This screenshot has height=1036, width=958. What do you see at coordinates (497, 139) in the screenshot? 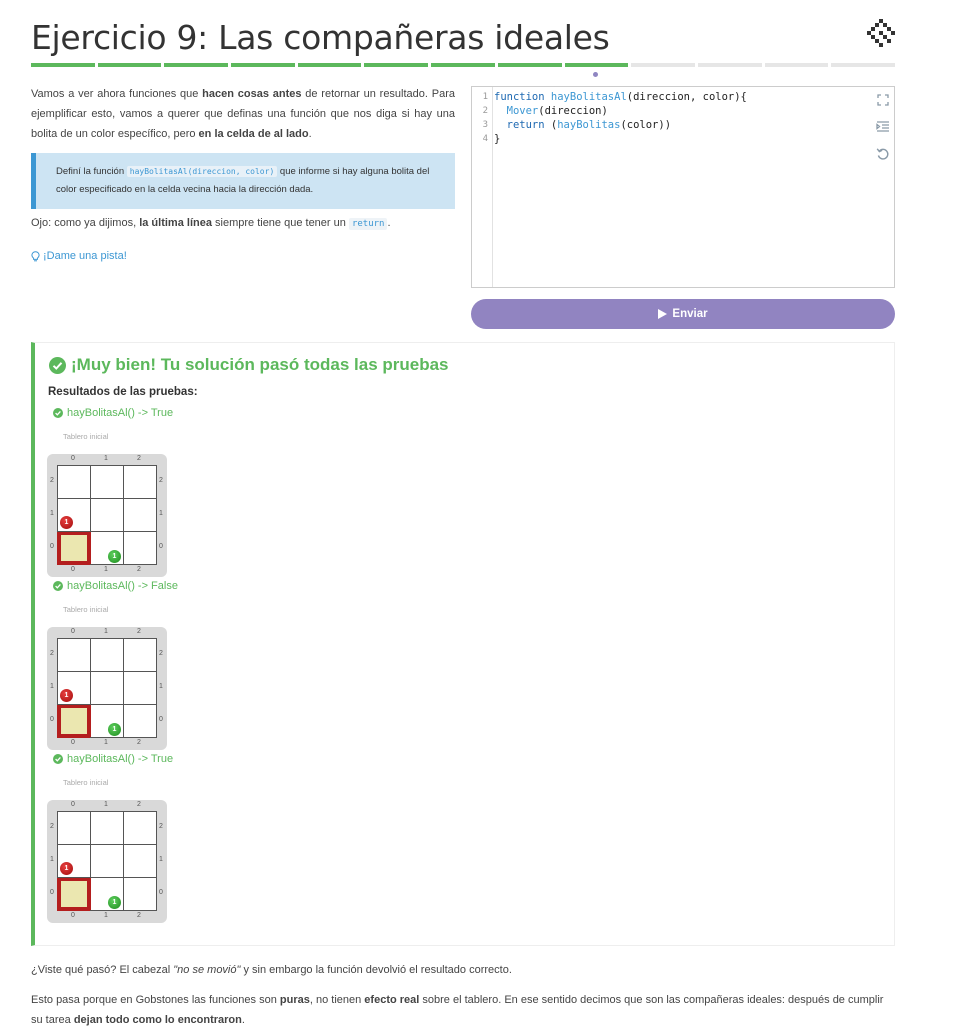
I see `code-token: }` at bounding box center [497, 139].